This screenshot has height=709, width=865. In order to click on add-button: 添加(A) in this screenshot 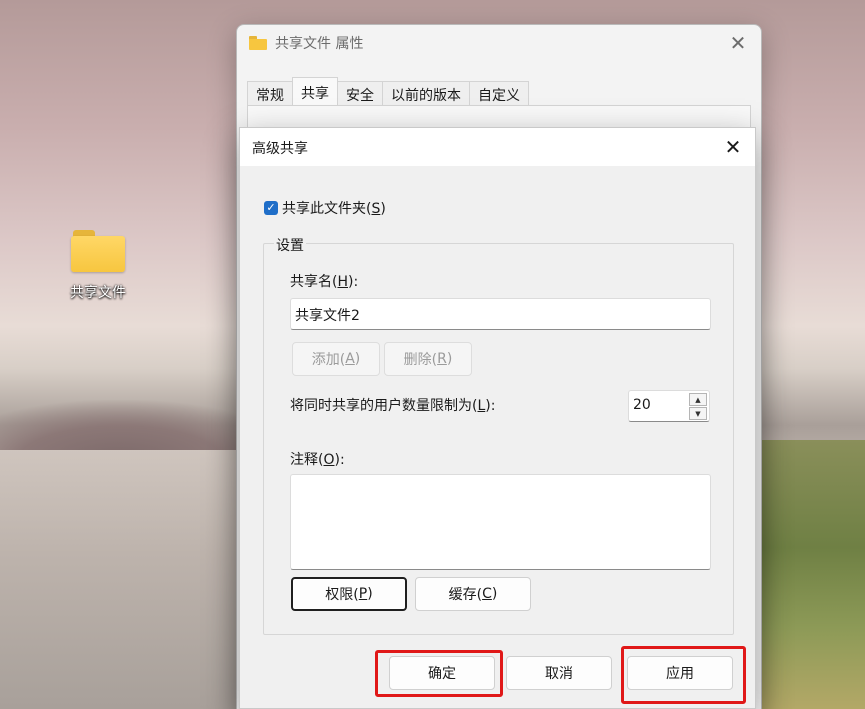, I will do `click(336, 359)`.